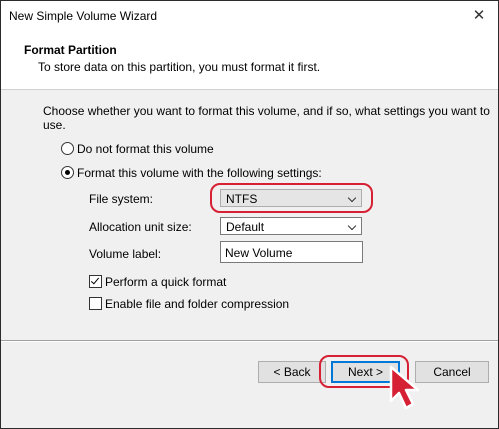 The height and width of the screenshot is (429, 499). I want to click on no-format-radio, so click(67, 148).